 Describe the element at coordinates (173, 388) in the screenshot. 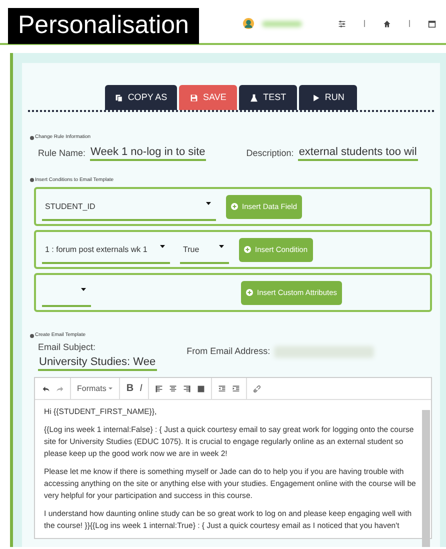

I see `align-center-icon` at that location.